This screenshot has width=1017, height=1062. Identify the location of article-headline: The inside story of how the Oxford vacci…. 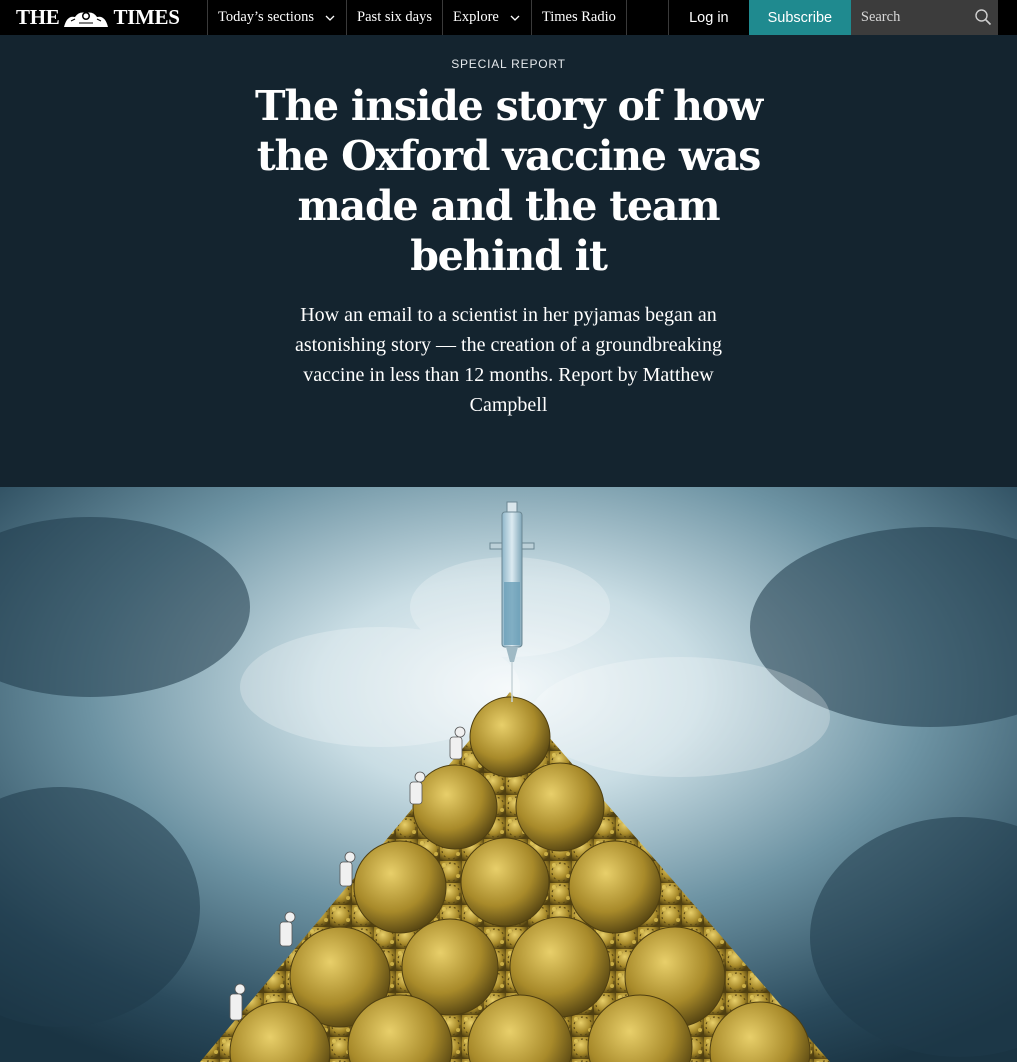
(509, 181).